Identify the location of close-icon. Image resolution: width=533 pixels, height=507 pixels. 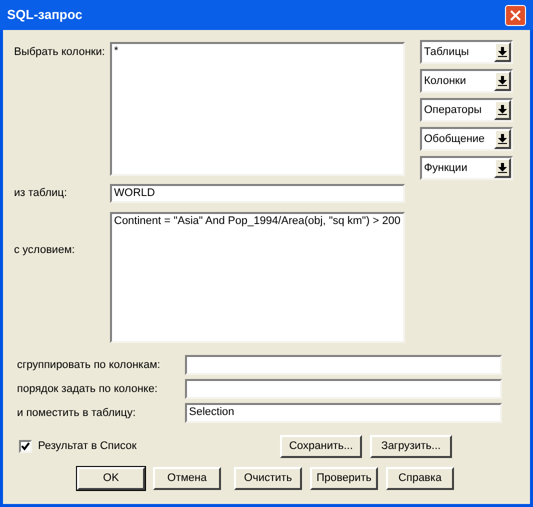
(515, 15).